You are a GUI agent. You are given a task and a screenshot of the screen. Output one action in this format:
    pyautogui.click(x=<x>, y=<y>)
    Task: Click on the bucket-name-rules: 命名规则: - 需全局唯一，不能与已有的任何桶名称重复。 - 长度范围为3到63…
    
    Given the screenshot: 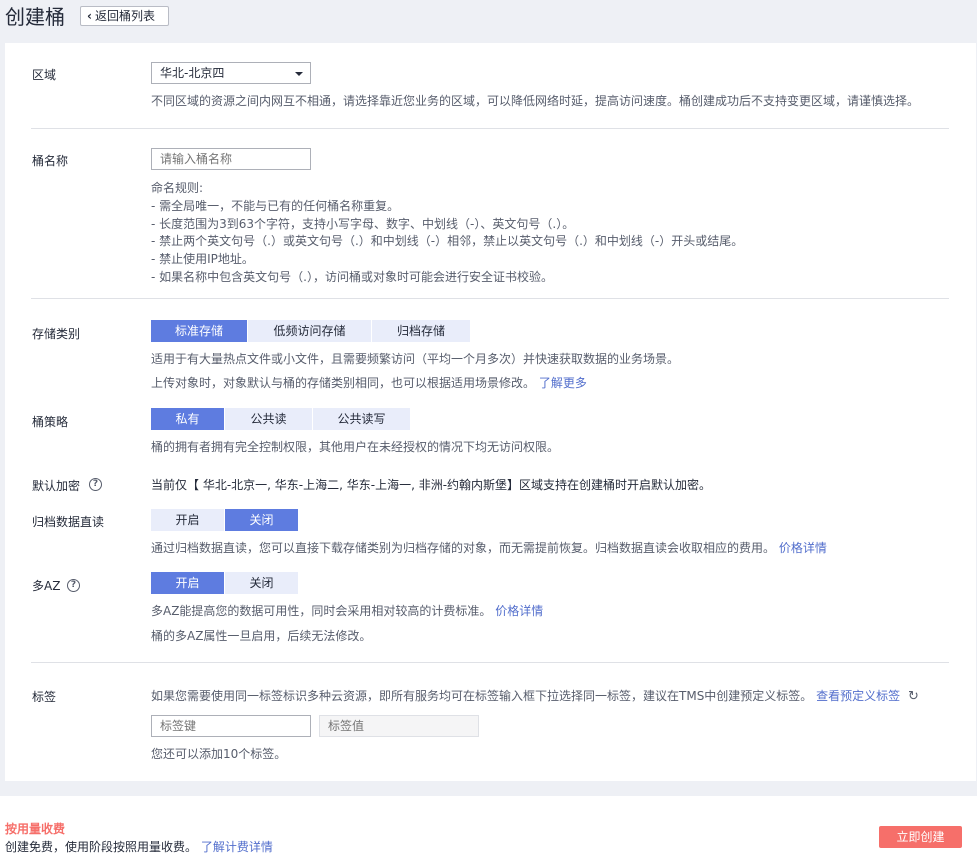 What is the action you would take?
    pyautogui.click(x=447, y=233)
    